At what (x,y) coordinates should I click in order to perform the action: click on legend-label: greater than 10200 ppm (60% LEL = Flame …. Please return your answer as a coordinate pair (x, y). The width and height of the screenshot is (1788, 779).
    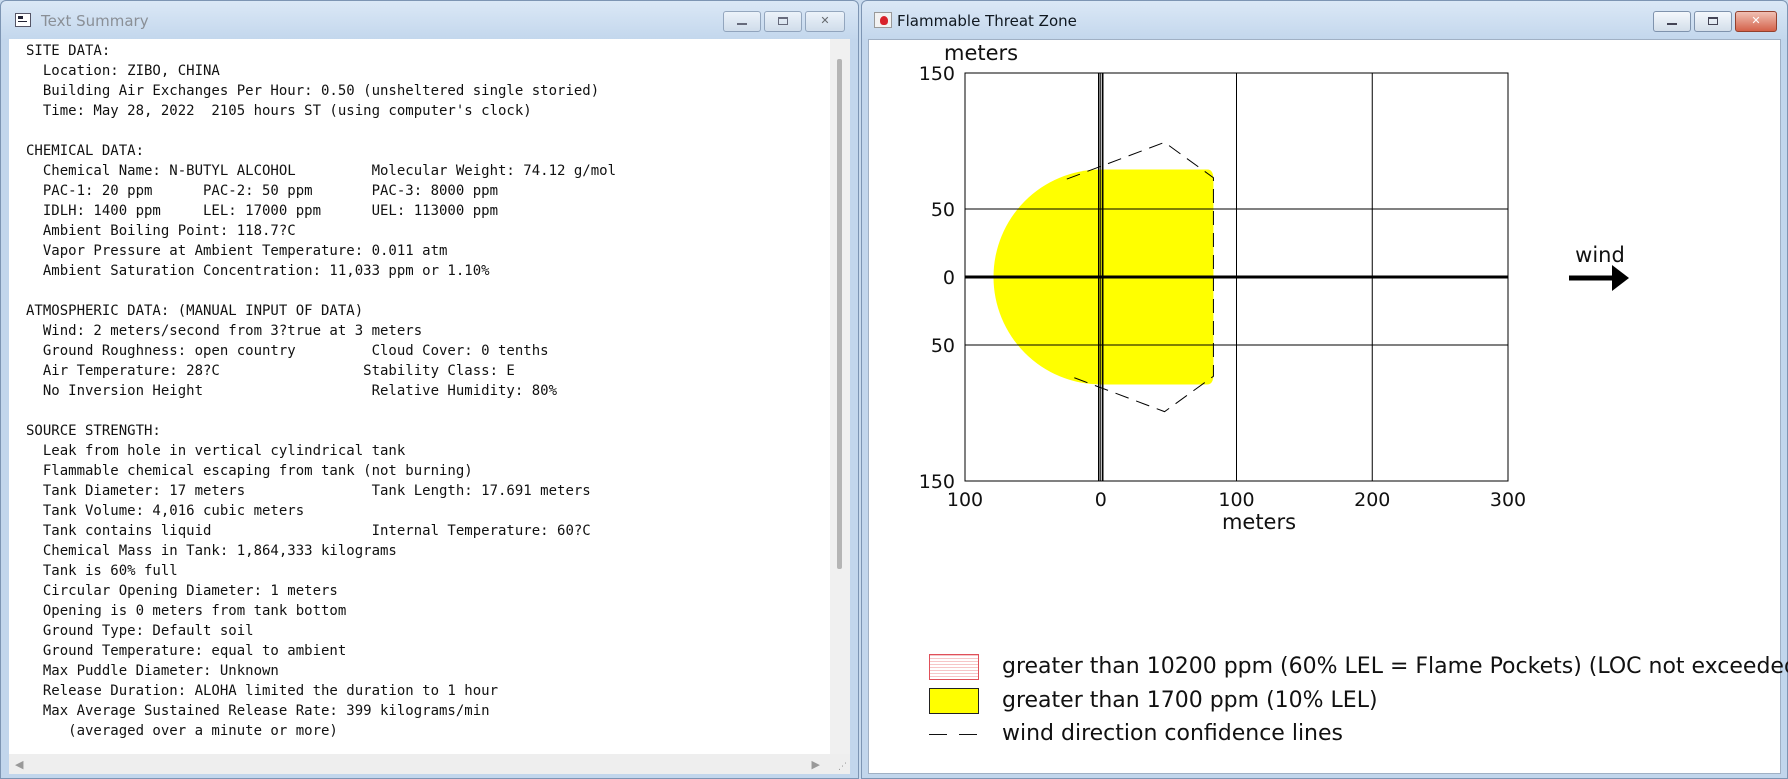
    Looking at the image, I should click on (1395, 666).